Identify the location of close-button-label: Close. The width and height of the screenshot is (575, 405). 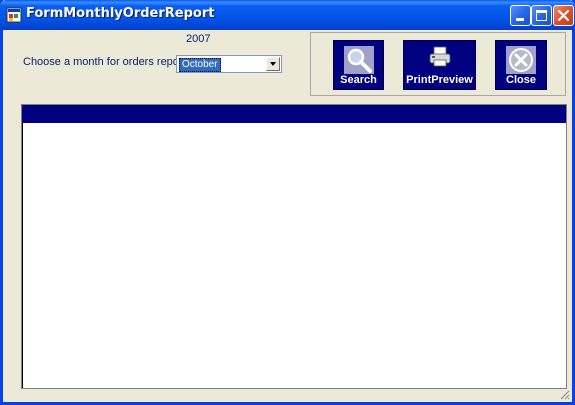
(521, 80).